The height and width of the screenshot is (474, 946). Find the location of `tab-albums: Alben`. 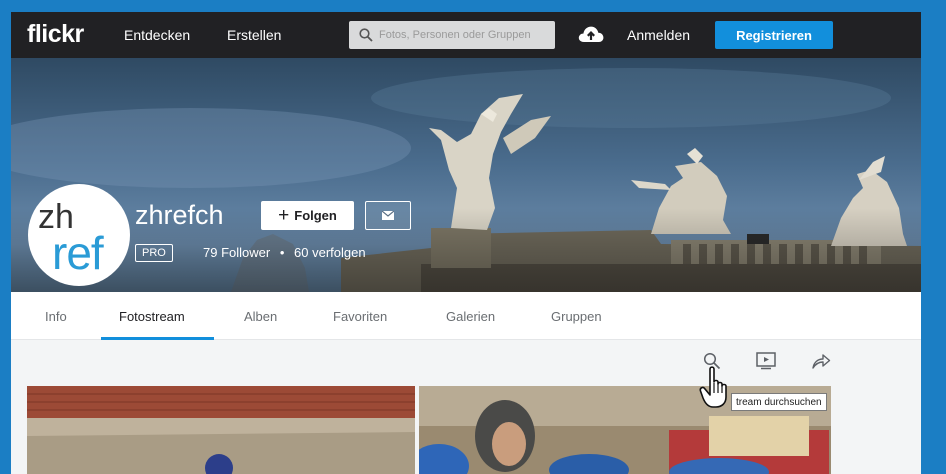

tab-albums: Alben is located at coordinates (260, 316).